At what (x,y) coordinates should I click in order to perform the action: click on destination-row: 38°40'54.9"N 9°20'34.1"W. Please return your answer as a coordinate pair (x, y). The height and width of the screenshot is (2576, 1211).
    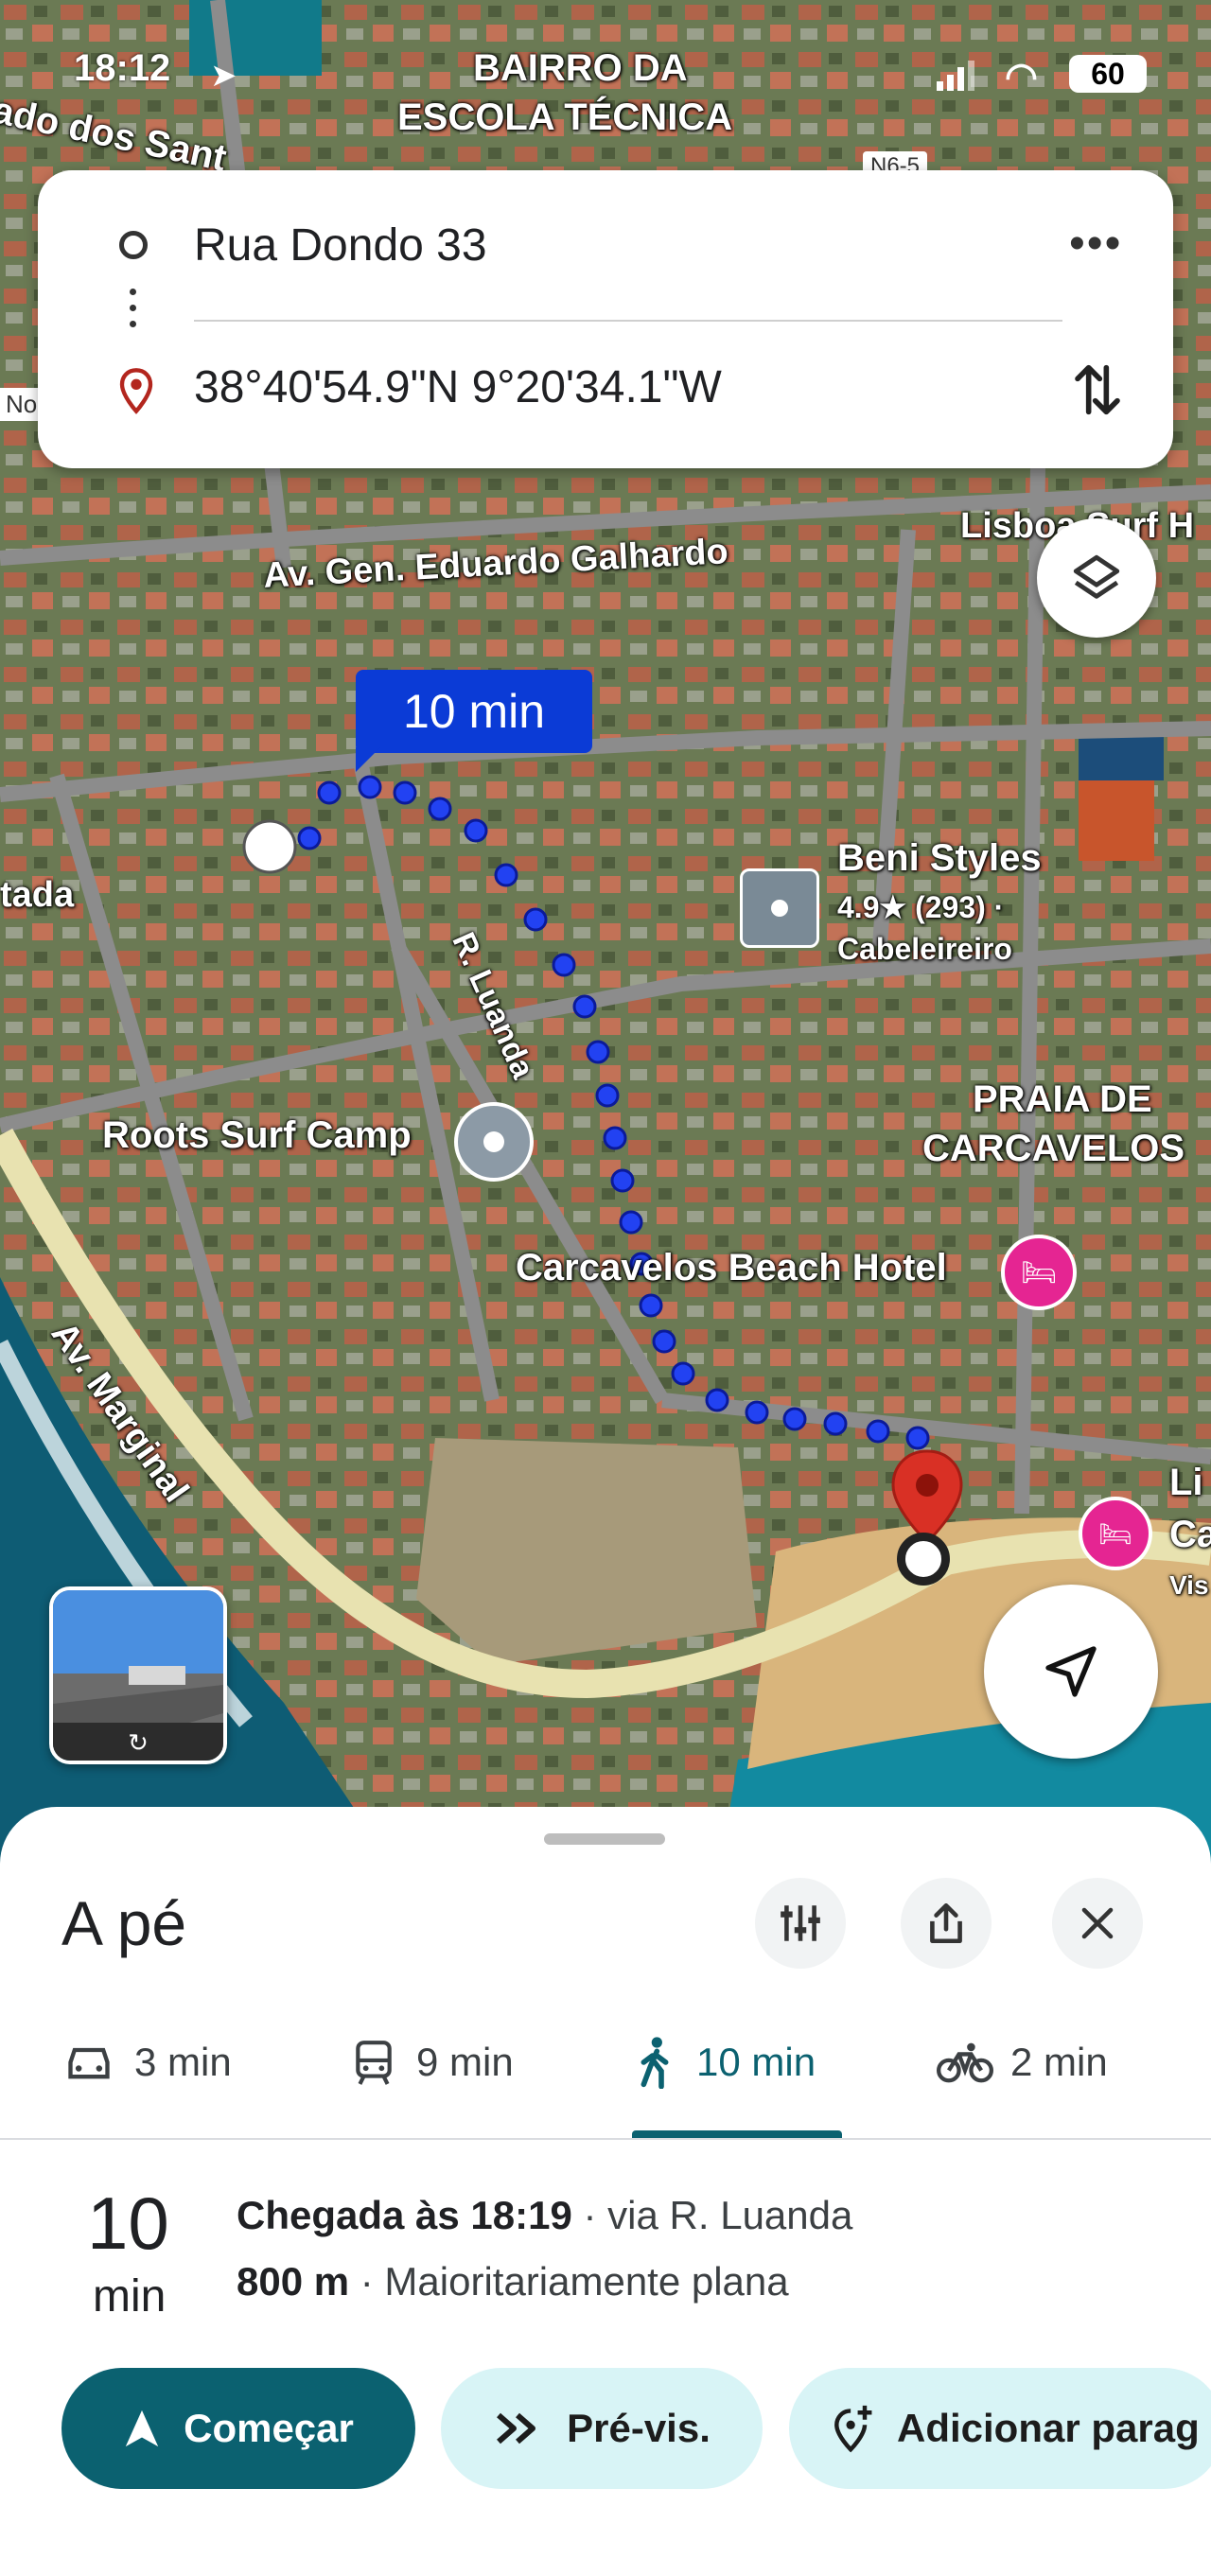
    Looking at the image, I should click on (605, 393).